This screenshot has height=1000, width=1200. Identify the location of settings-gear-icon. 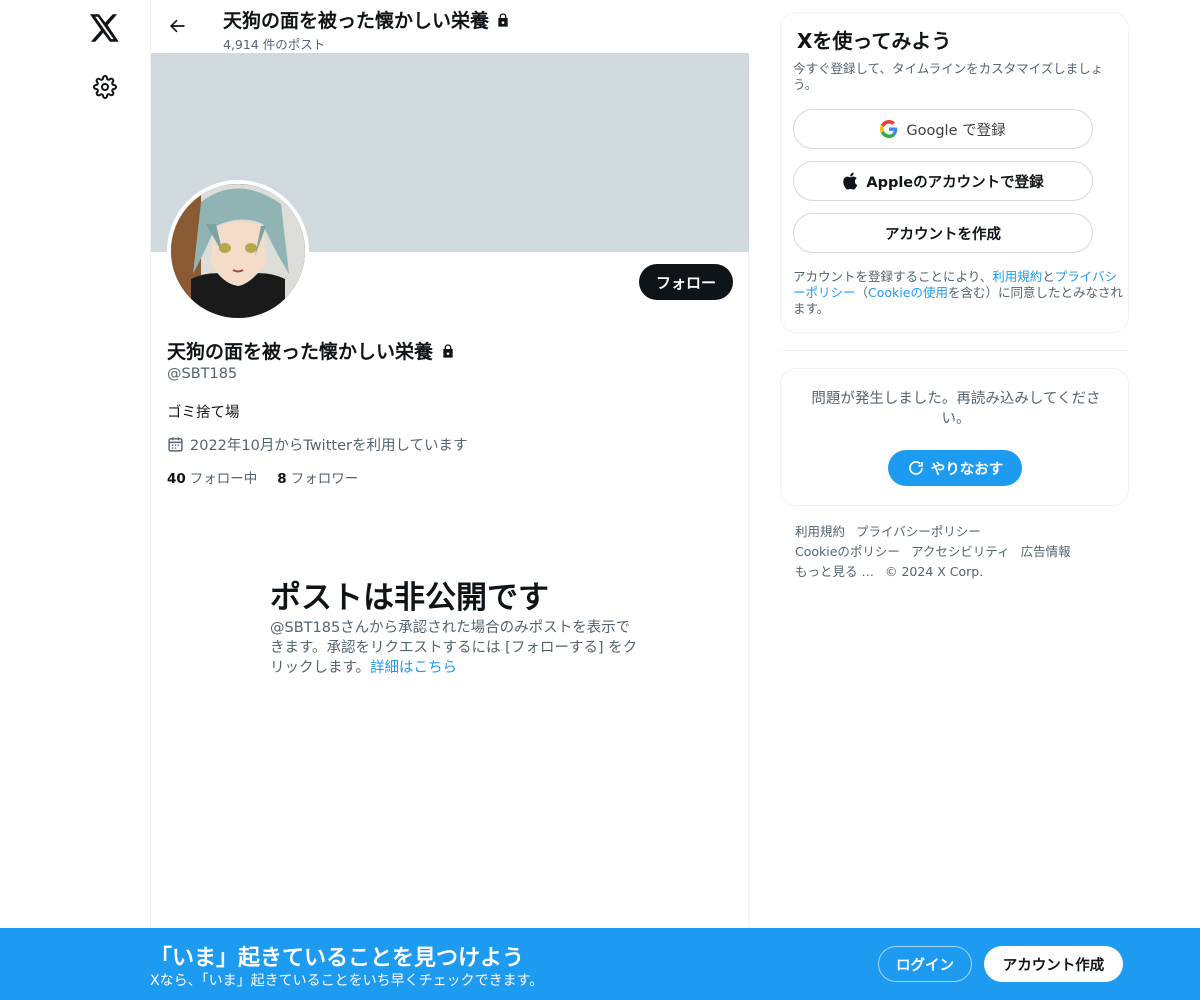
(105, 87).